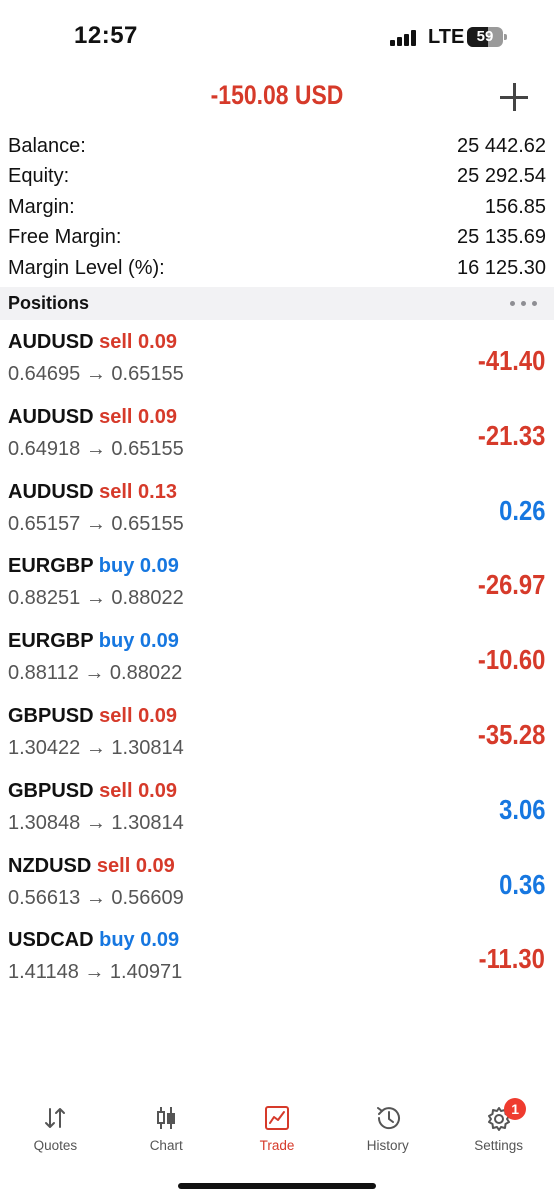  I want to click on position-row: AUDUSD sell 0.09 0.64695 → 0.65155 -41.40, so click(277, 364).